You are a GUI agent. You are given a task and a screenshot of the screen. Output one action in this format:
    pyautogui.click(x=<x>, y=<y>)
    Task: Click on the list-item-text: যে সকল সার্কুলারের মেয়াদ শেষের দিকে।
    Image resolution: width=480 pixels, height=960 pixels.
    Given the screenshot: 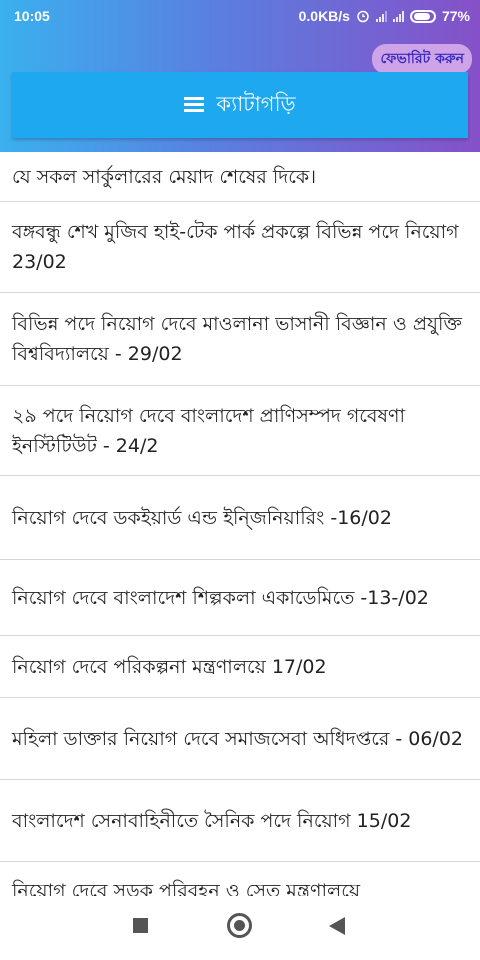 What is the action you would take?
    pyautogui.click(x=164, y=176)
    